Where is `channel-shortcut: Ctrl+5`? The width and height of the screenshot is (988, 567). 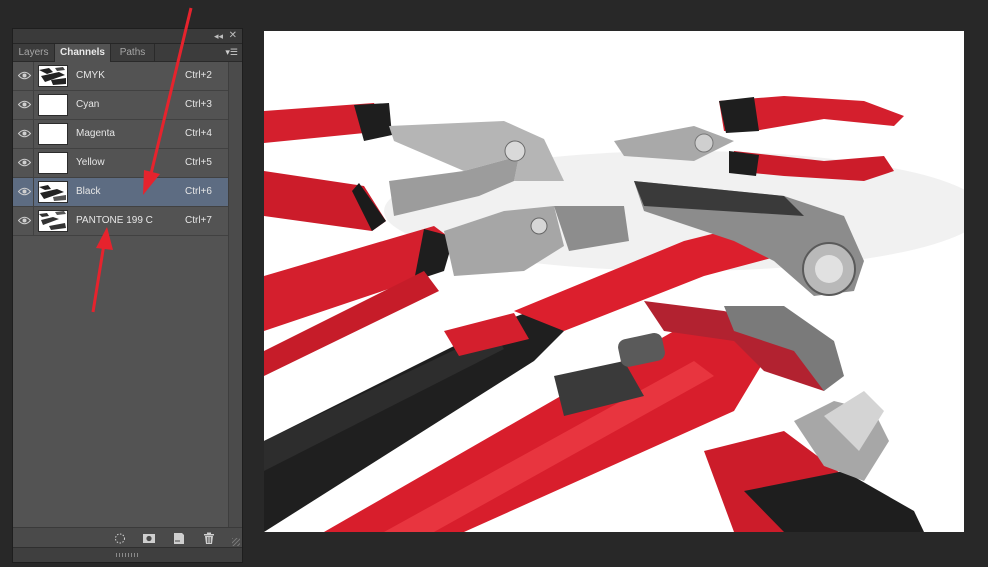 channel-shortcut: Ctrl+5 is located at coordinates (198, 162).